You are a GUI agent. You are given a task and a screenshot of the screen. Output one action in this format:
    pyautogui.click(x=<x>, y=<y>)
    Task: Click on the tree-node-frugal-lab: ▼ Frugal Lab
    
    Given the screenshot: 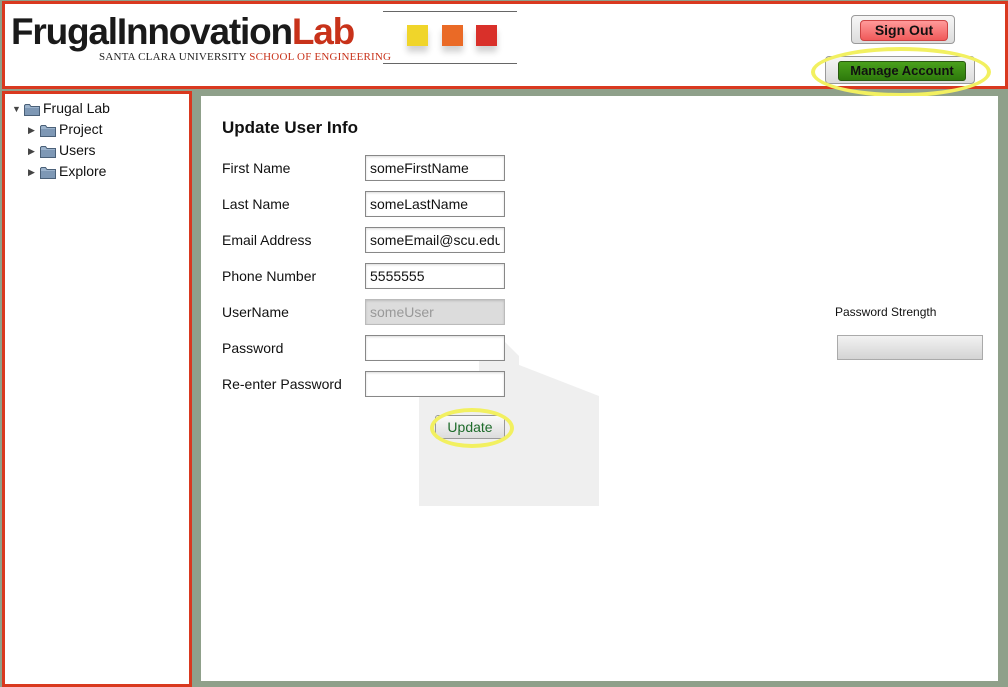 What is the action you would take?
    pyautogui.click(x=61, y=108)
    